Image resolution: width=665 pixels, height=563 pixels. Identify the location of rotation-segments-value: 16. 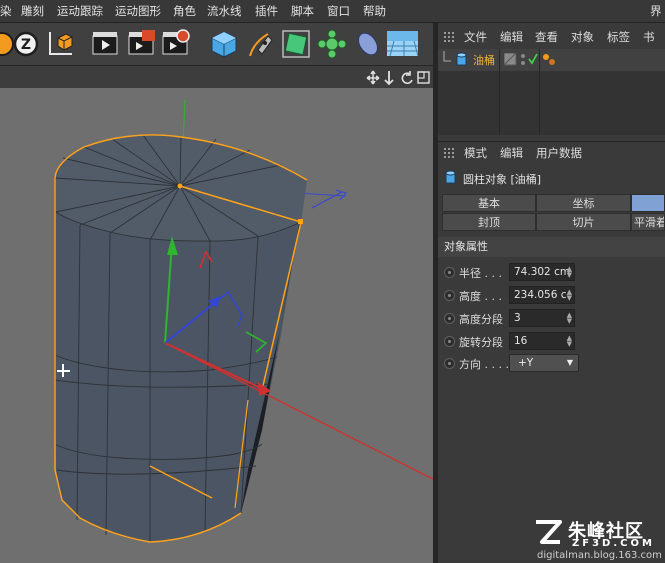
(521, 341).